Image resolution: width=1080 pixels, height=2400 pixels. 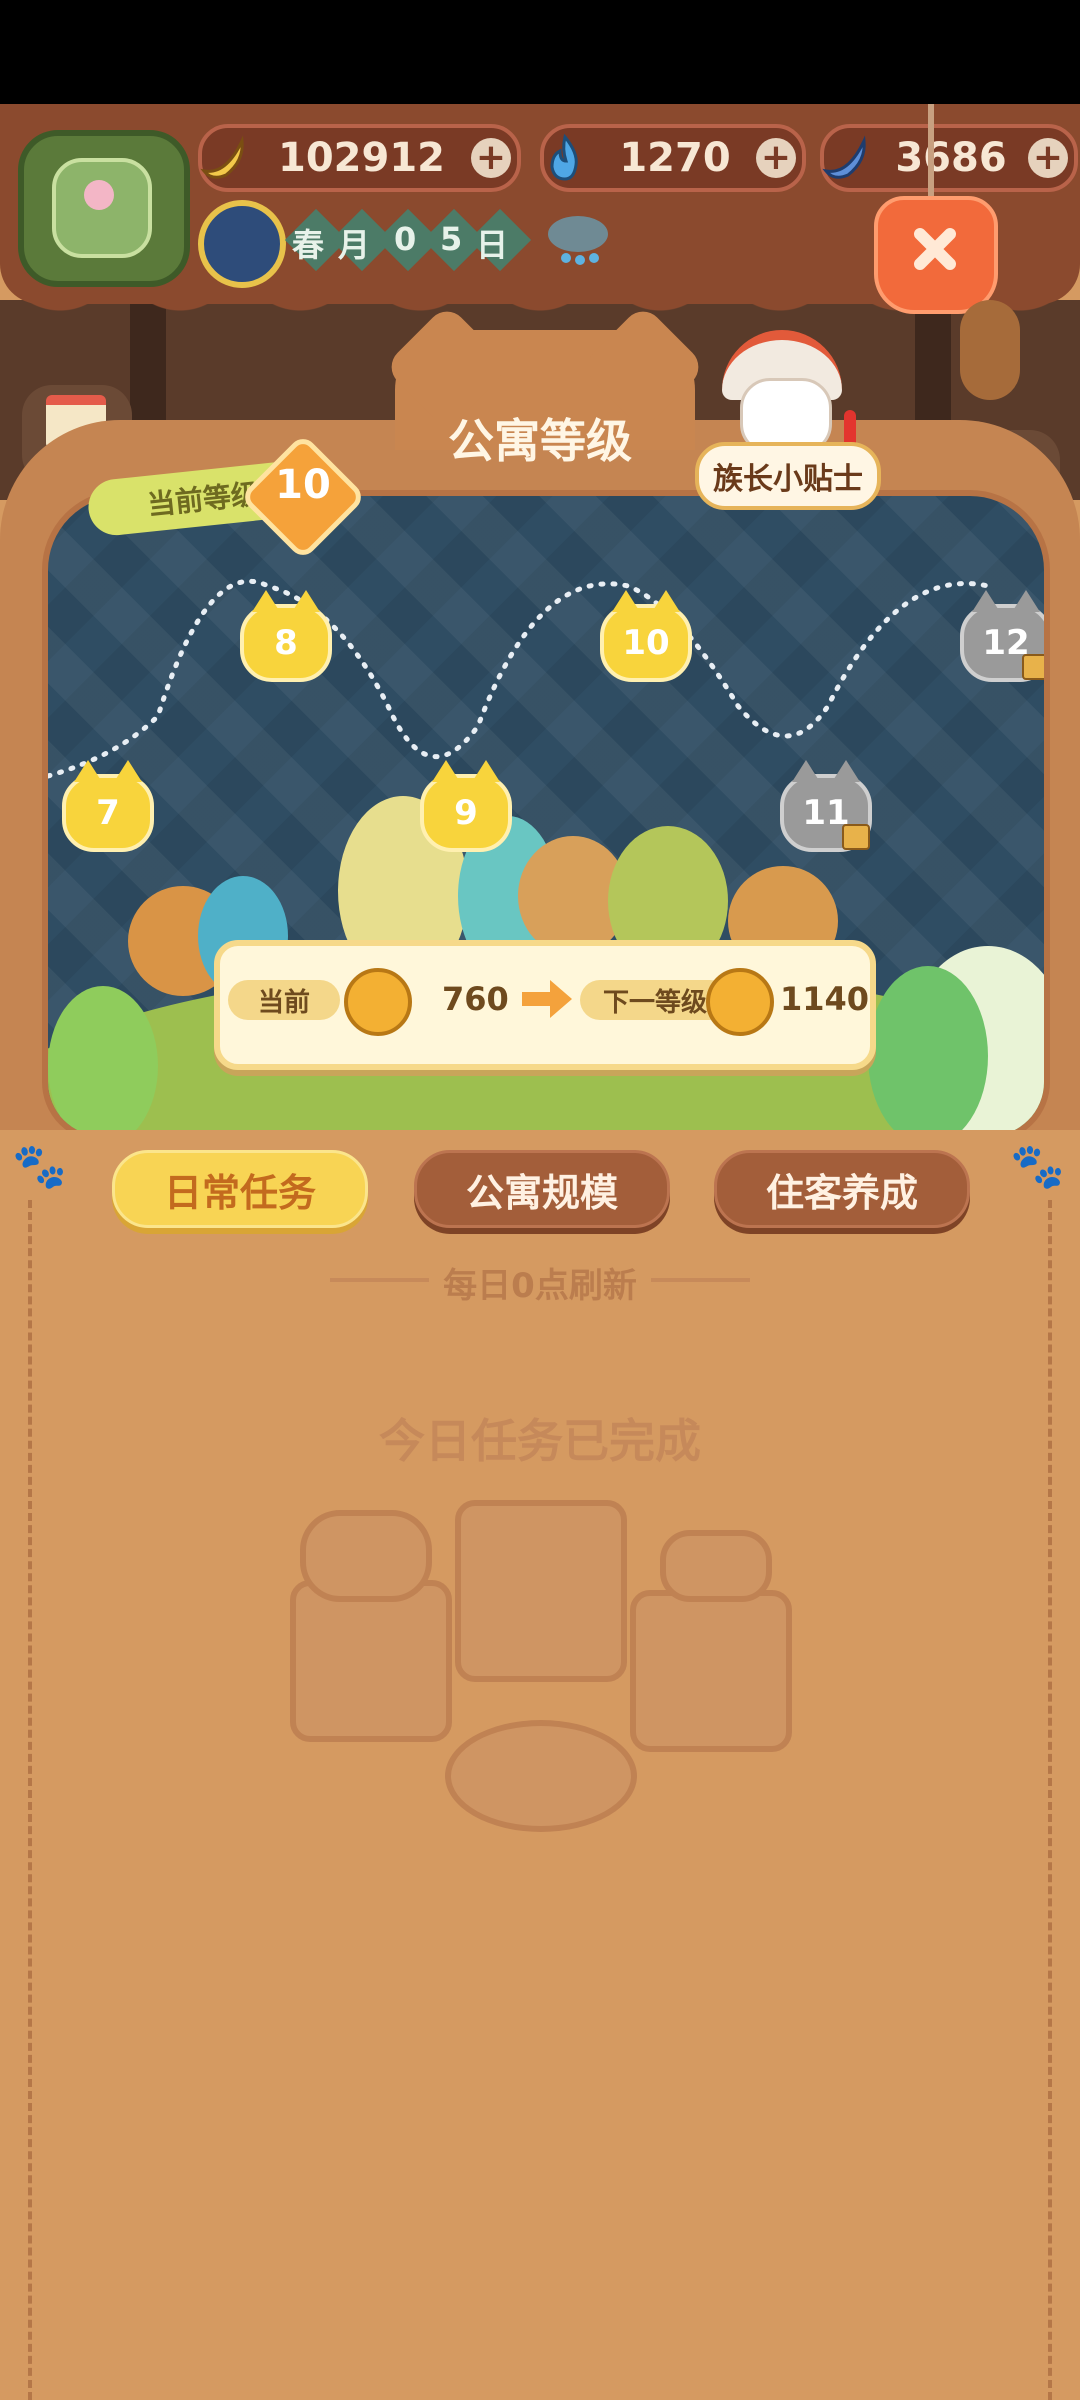 I want to click on tips-label: 族长小贴士, so click(x=788, y=479).